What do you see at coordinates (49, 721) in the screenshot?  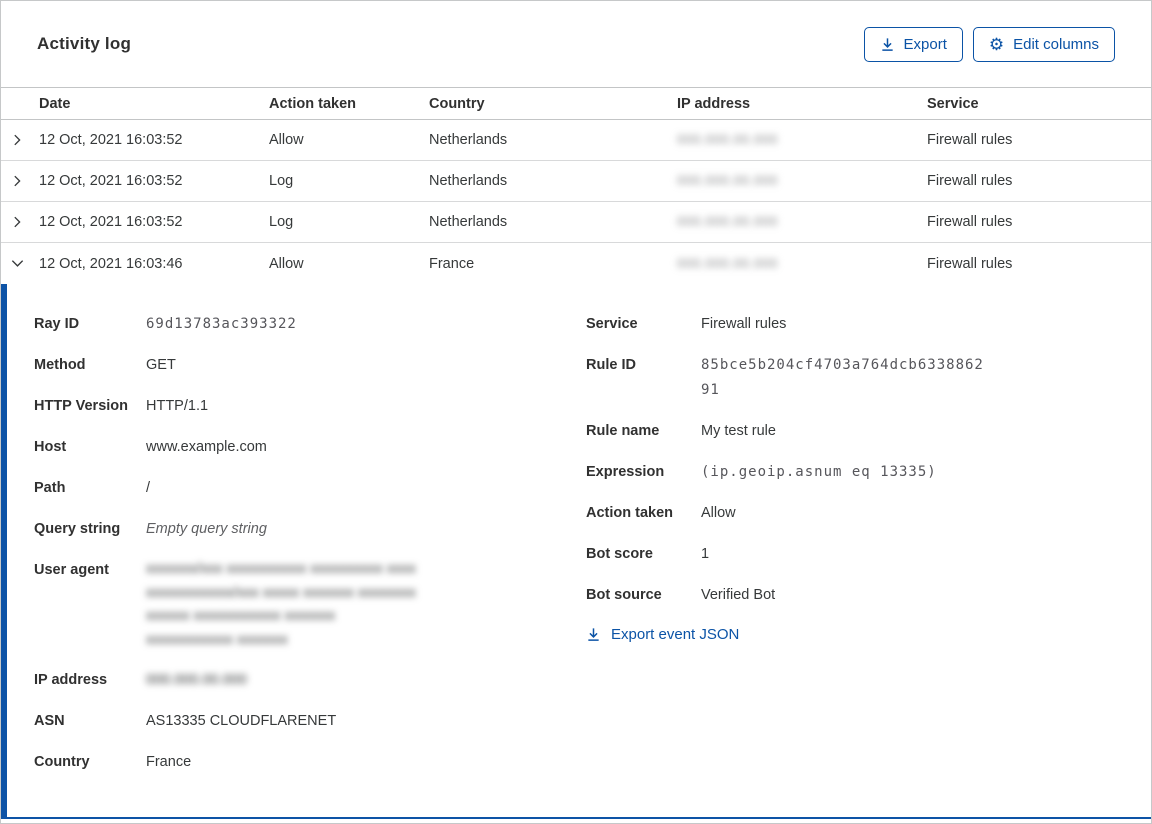 I see `field-label: ASN` at bounding box center [49, 721].